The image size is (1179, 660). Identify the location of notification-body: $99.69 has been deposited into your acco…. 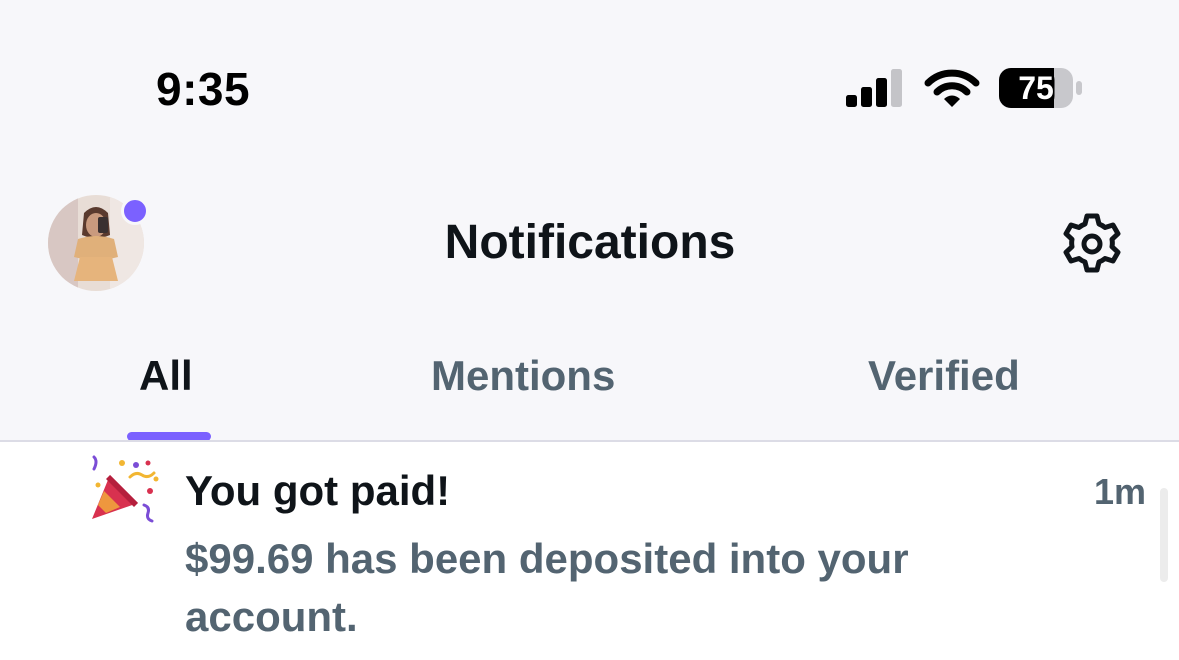
(615, 588).